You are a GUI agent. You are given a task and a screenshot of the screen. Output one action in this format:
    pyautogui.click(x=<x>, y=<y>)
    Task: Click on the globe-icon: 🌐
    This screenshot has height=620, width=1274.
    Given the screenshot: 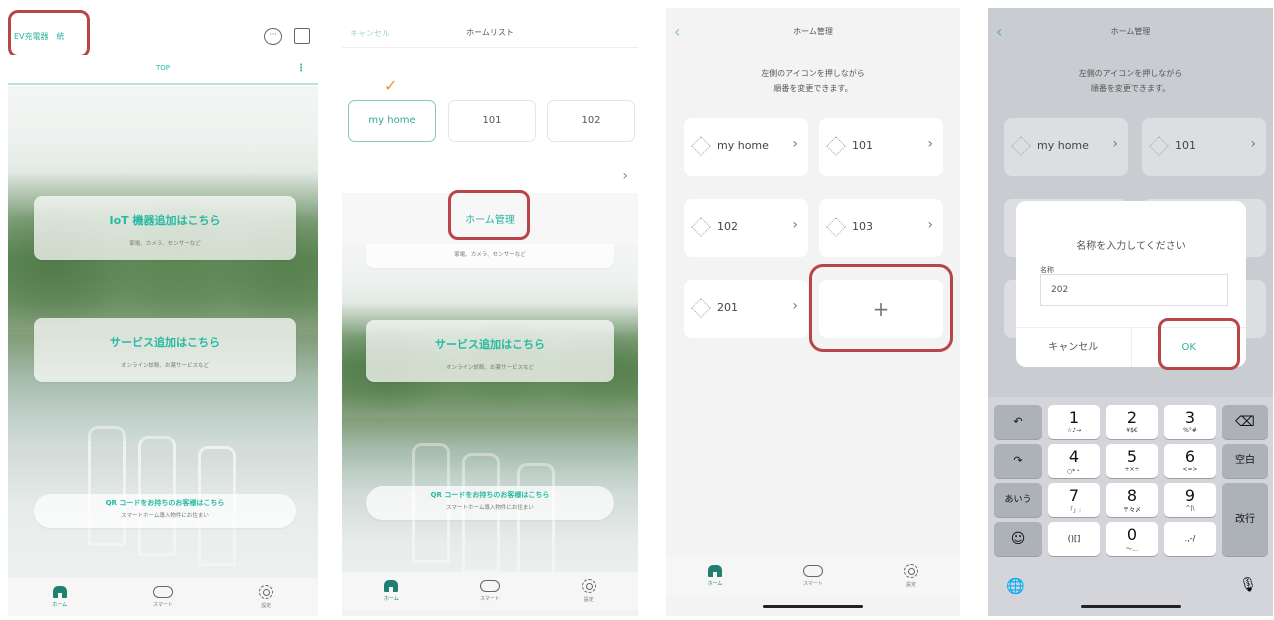 What is the action you would take?
    pyautogui.click(x=1015, y=586)
    